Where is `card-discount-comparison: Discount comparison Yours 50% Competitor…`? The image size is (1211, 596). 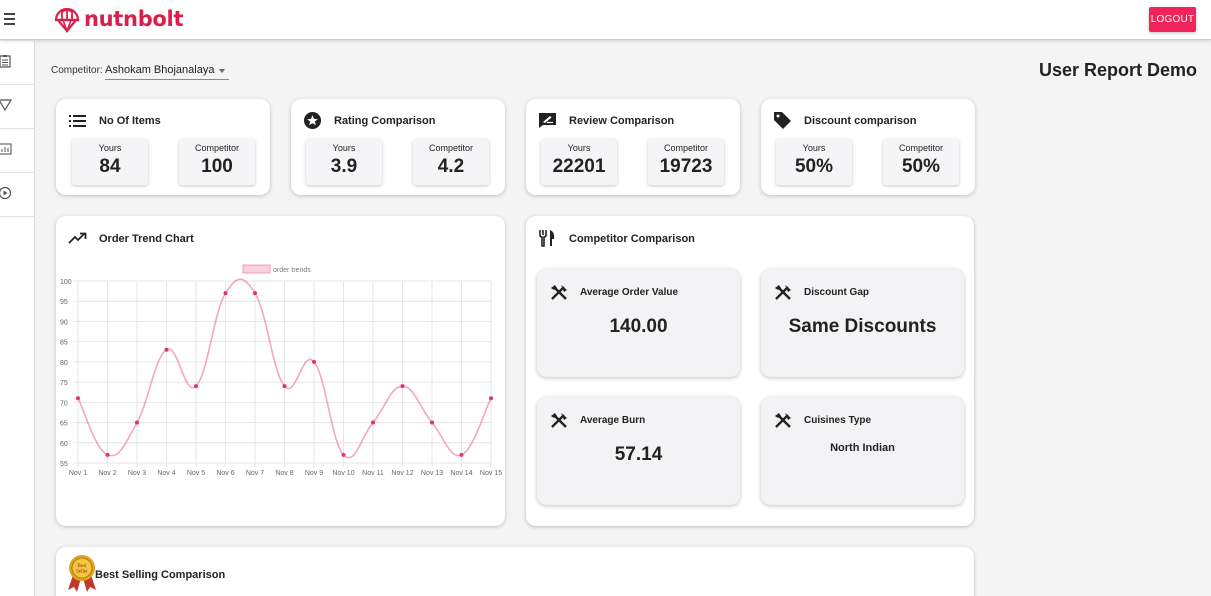
card-discount-comparison: Discount comparison Yours 50% Competitor… is located at coordinates (868, 147).